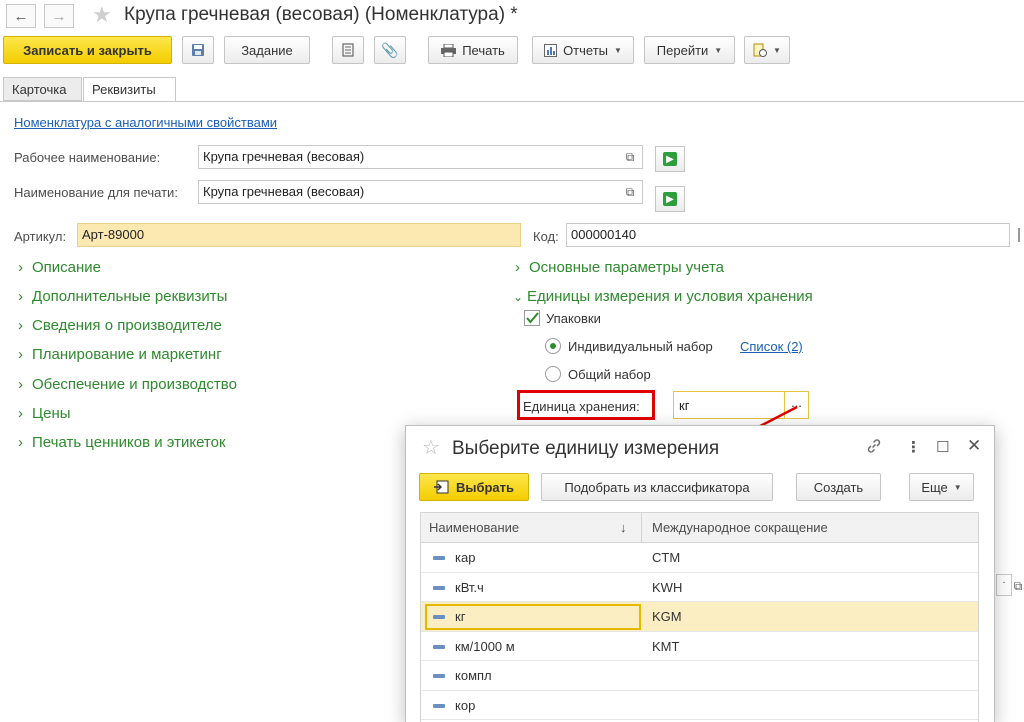  I want to click on floppy-disk-icon, so click(198, 50).